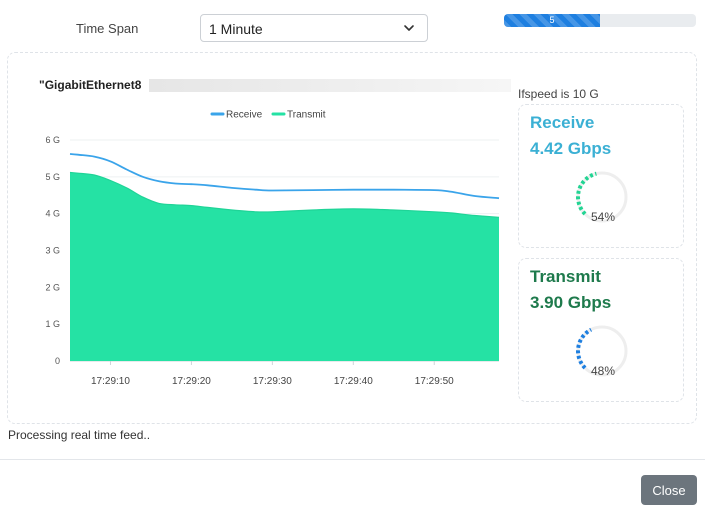 The width and height of the screenshot is (705, 512). Describe the element at coordinates (352, 459) in the screenshot. I see `footer-divider` at that location.